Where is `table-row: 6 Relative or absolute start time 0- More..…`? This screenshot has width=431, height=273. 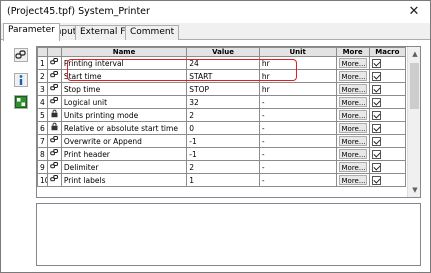 table-row: 6 Relative or absolute start time 0- More..… is located at coordinates (222, 128).